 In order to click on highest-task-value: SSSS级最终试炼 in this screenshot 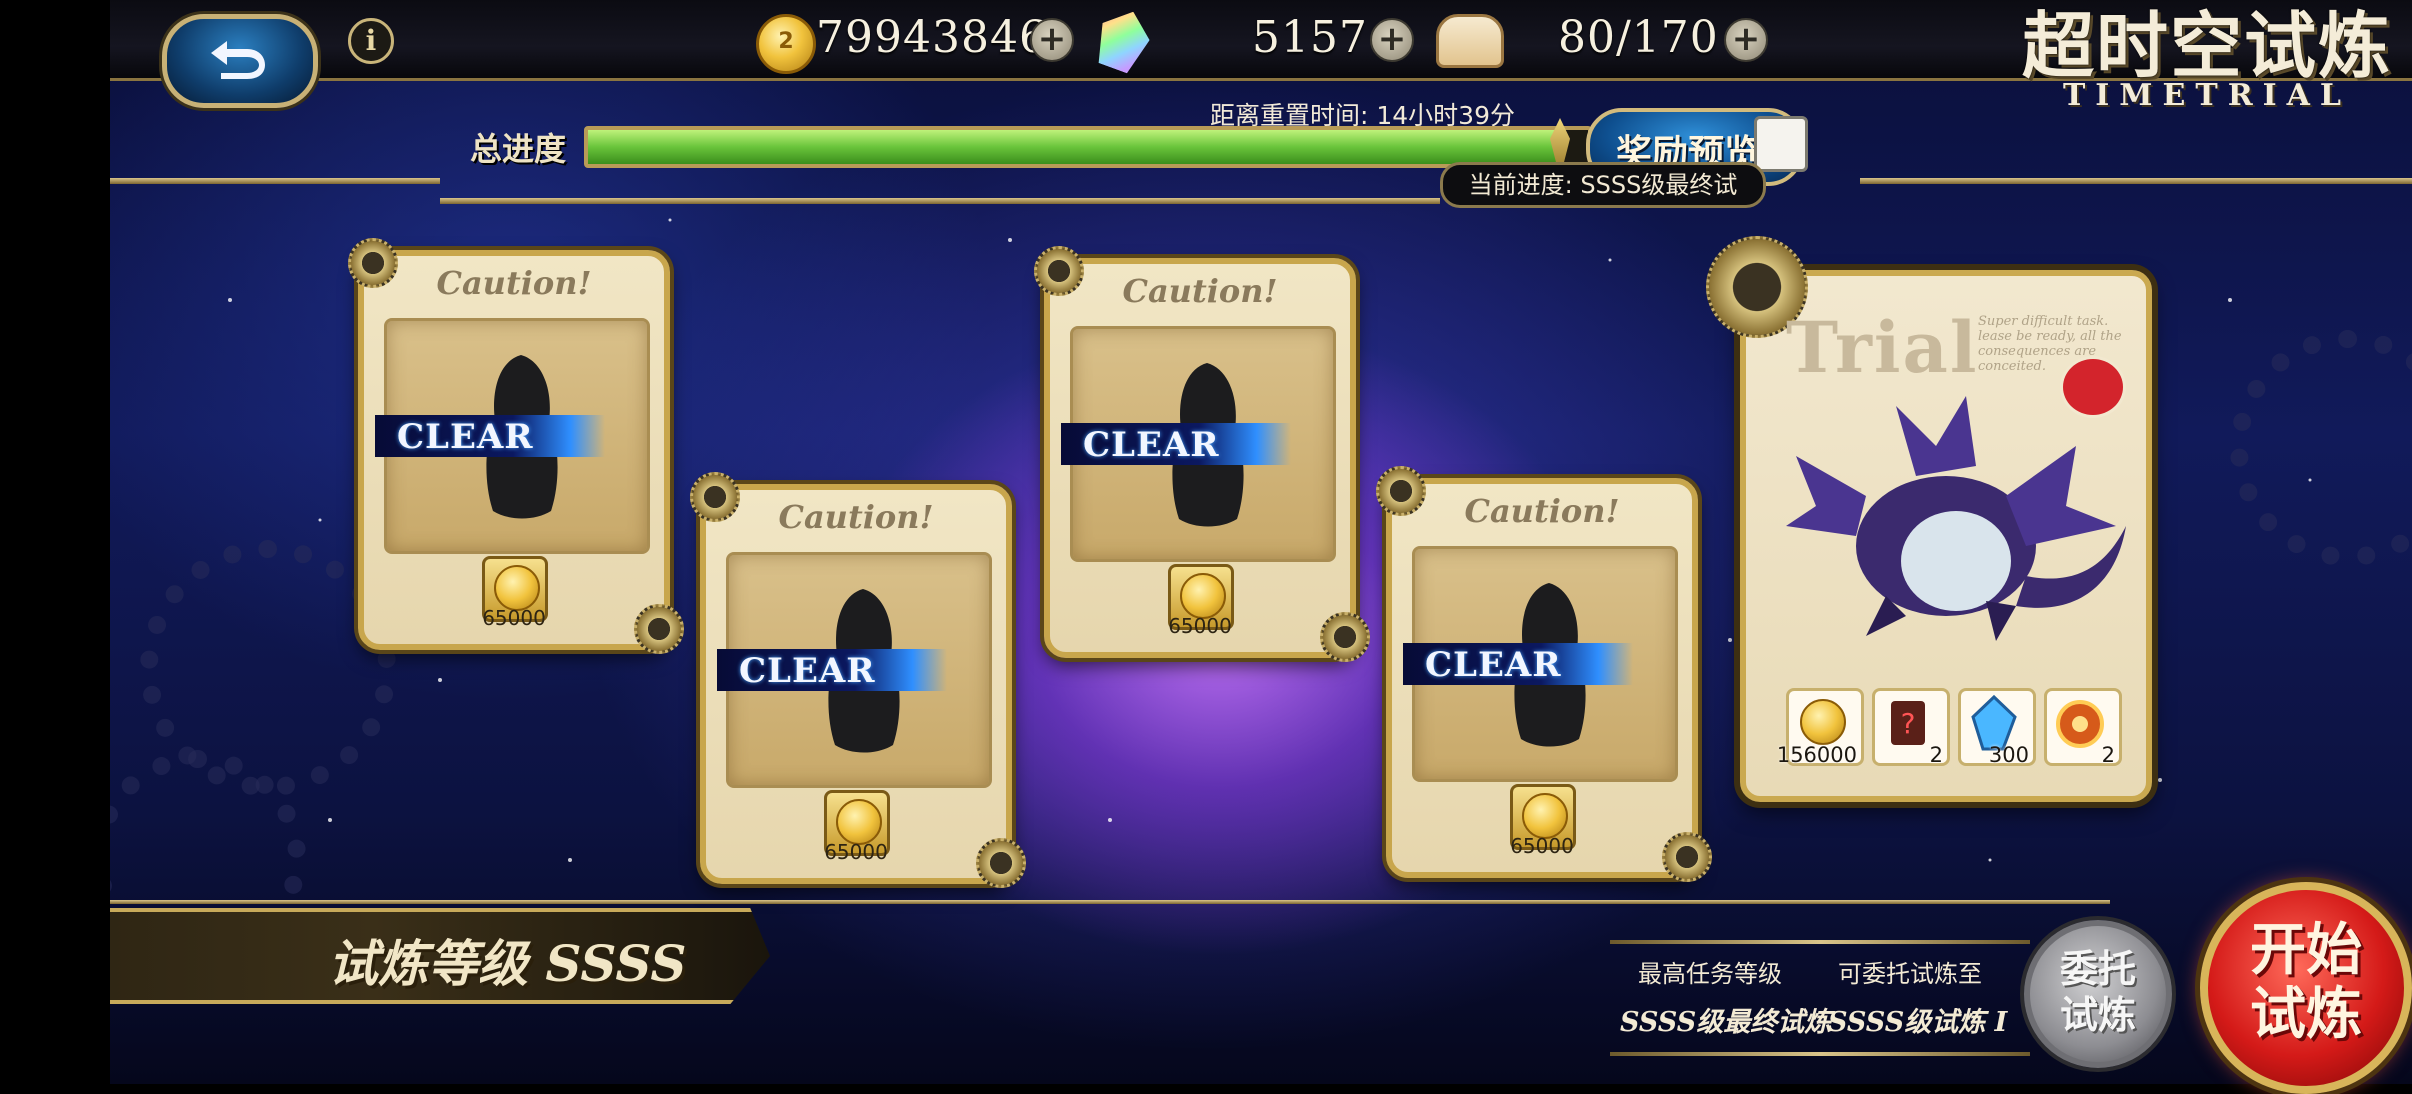, I will do `click(1726, 1022)`.